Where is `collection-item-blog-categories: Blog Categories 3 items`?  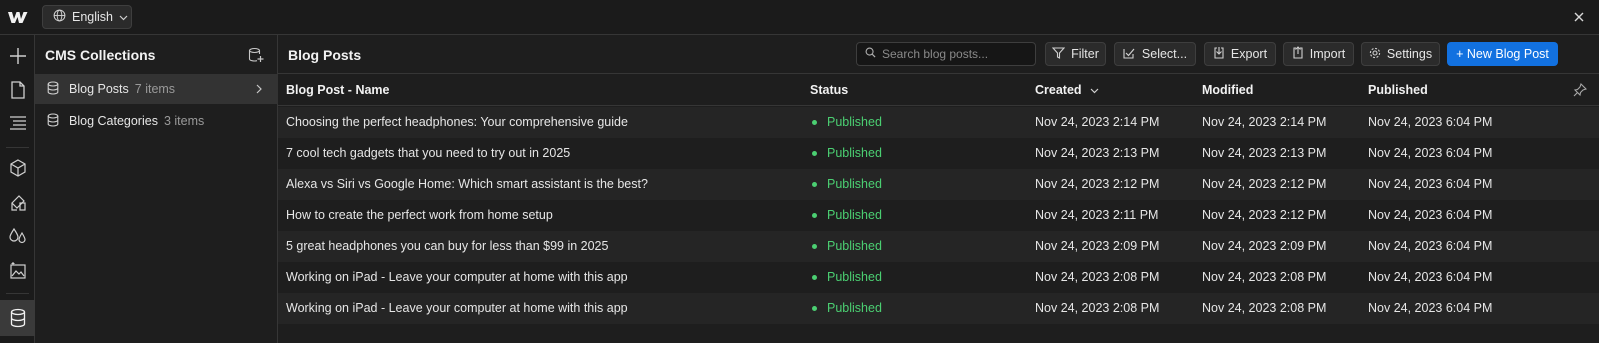
collection-item-blog-categories: Blog Categories 3 items is located at coordinates (156, 121).